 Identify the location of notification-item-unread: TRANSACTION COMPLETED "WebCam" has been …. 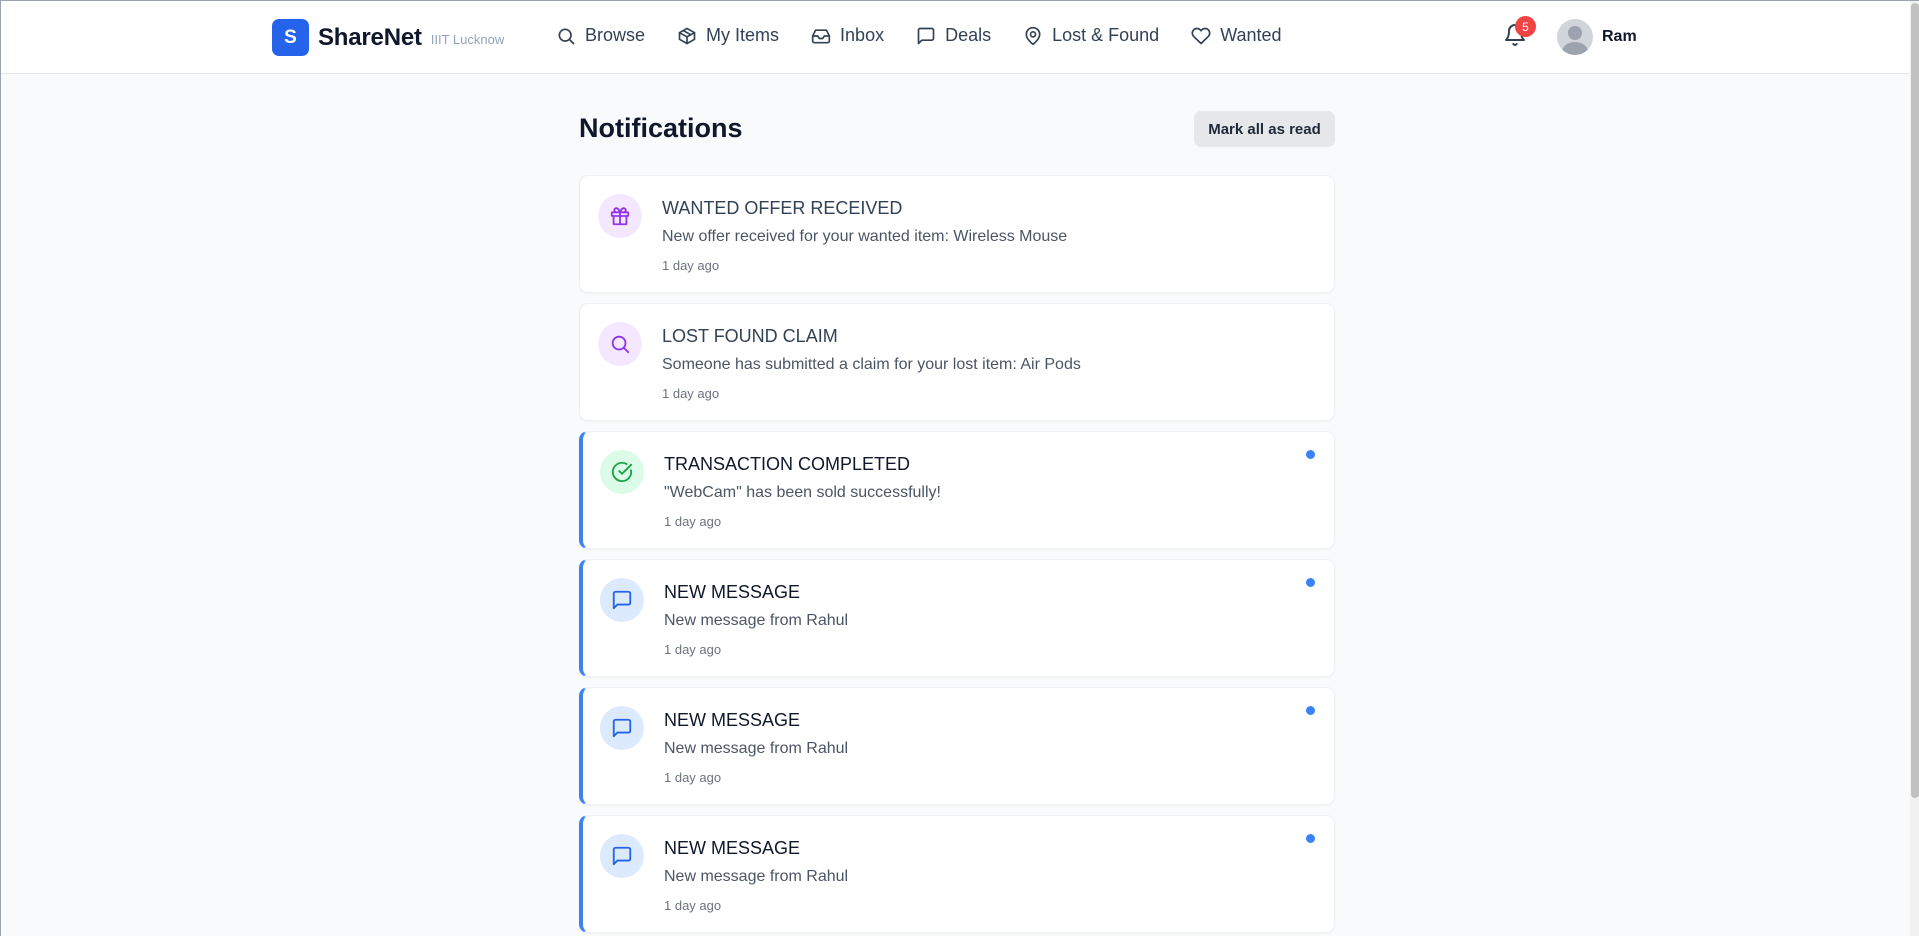
(957, 490).